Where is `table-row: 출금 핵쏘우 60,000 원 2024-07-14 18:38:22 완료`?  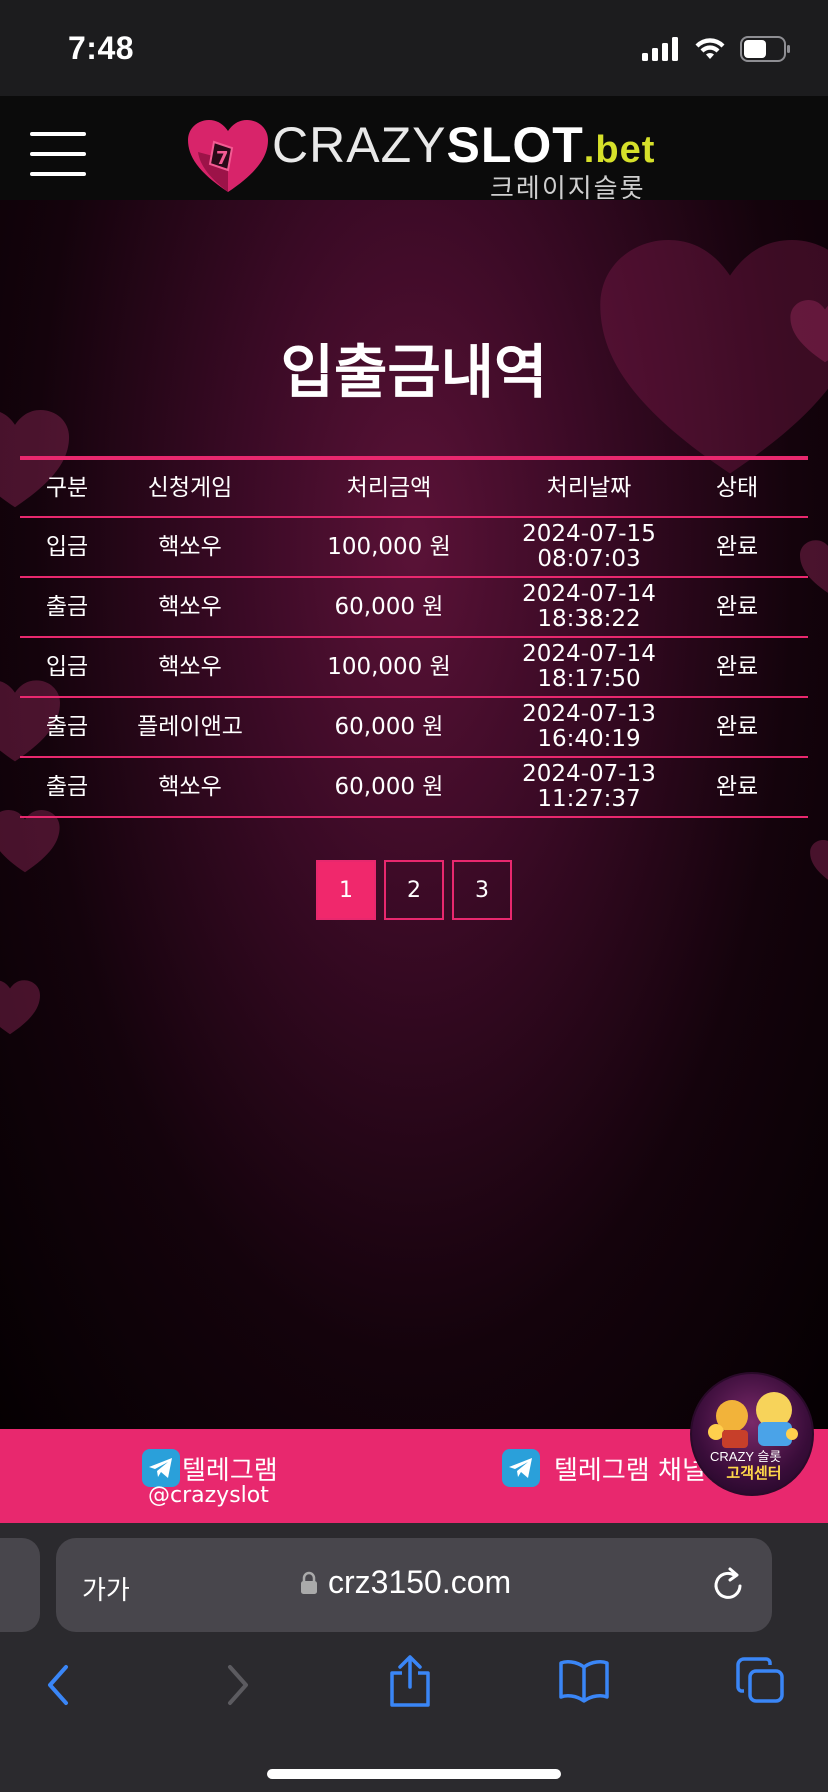
table-row: 출금 핵쏘우 60,000 원 2024-07-14 18:38:22 완료 is located at coordinates (414, 608).